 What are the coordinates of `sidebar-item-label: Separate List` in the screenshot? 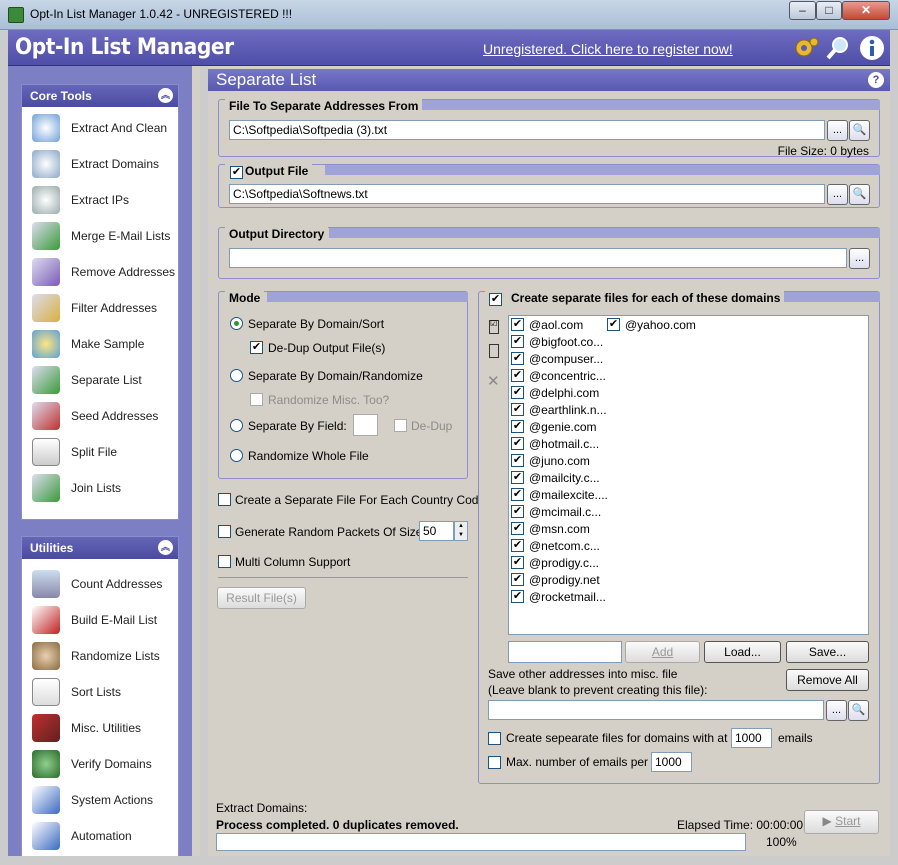 It's located at (106, 380).